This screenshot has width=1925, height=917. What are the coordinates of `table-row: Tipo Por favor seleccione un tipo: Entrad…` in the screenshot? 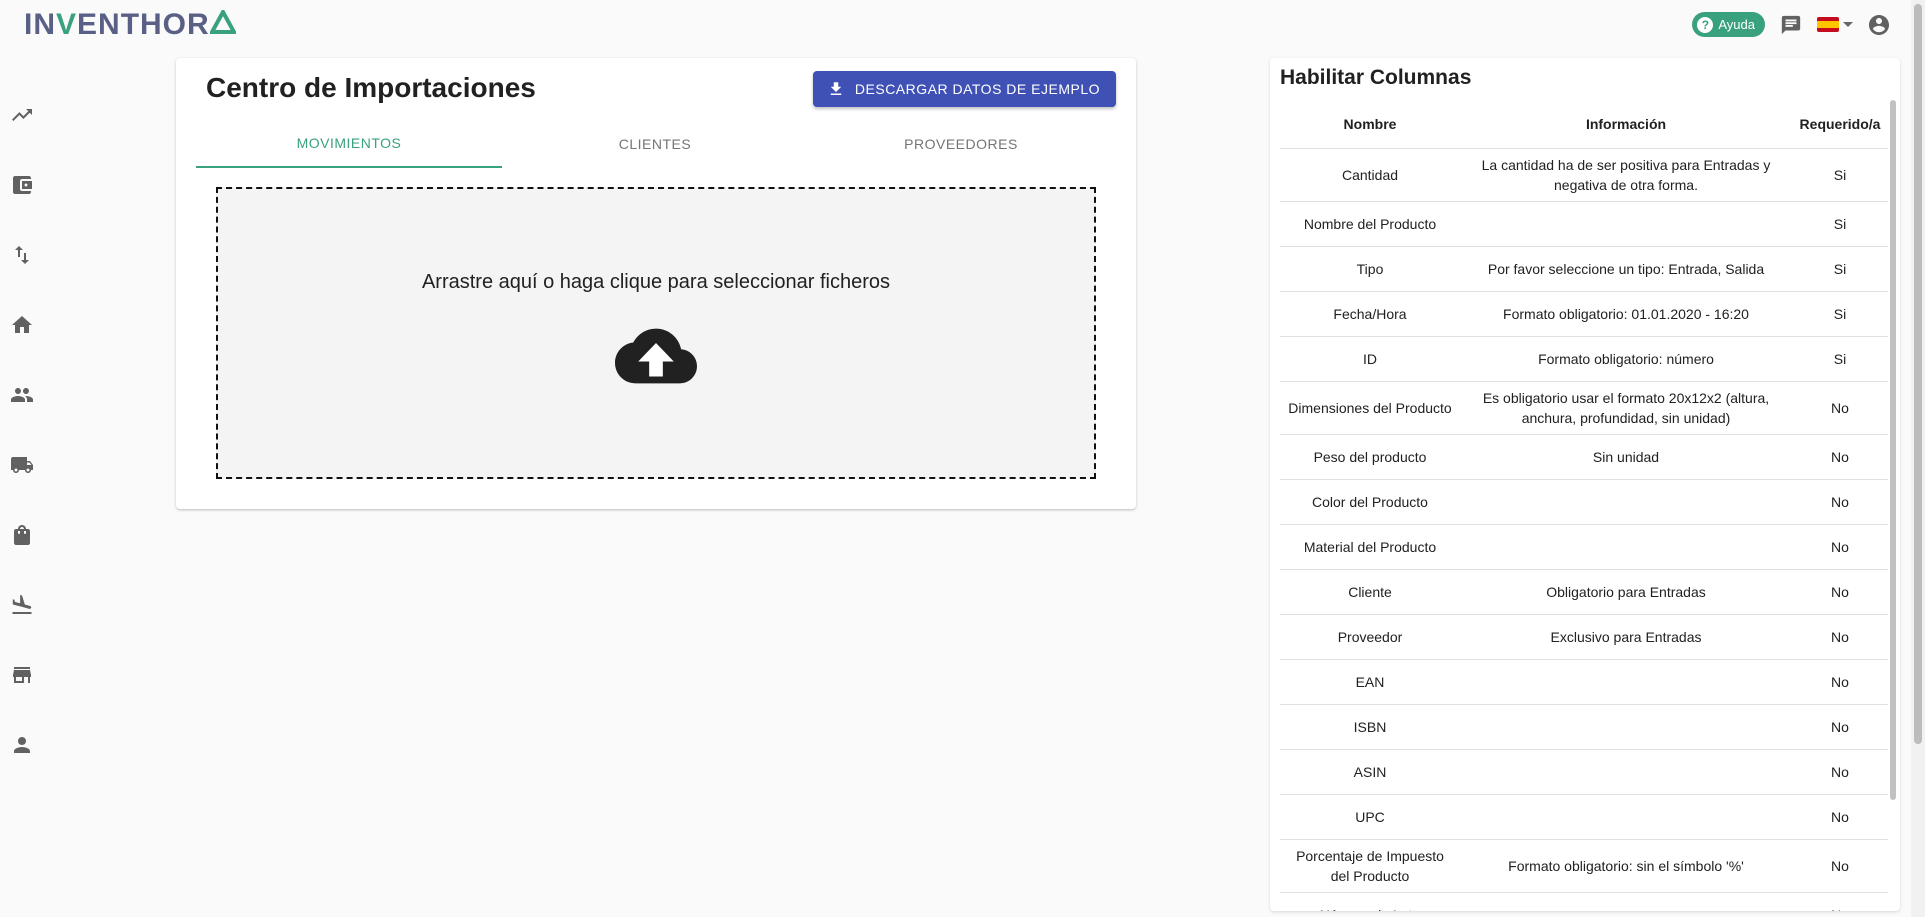 It's located at (1584, 269).